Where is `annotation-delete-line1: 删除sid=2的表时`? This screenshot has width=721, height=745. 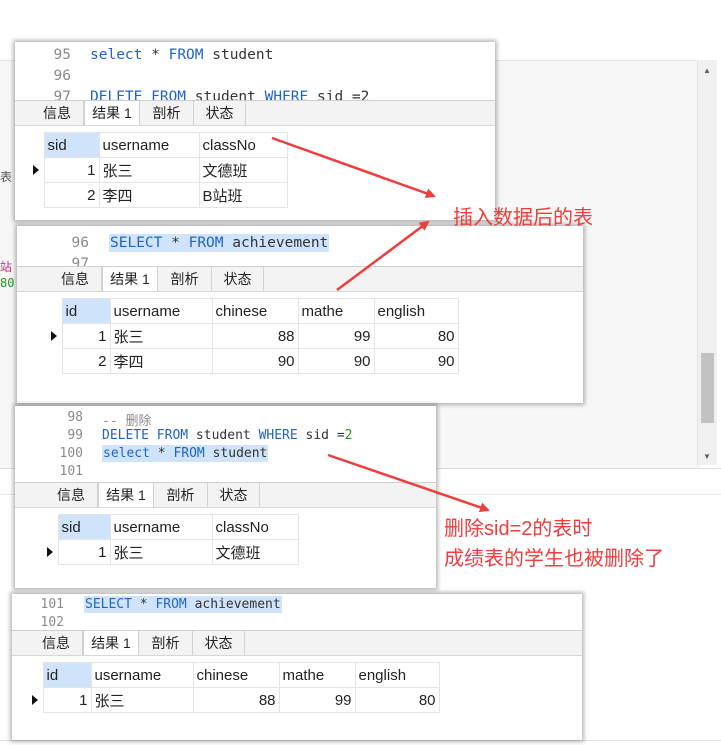
annotation-delete-line1: 删除sid=2的表时 is located at coordinates (518, 529).